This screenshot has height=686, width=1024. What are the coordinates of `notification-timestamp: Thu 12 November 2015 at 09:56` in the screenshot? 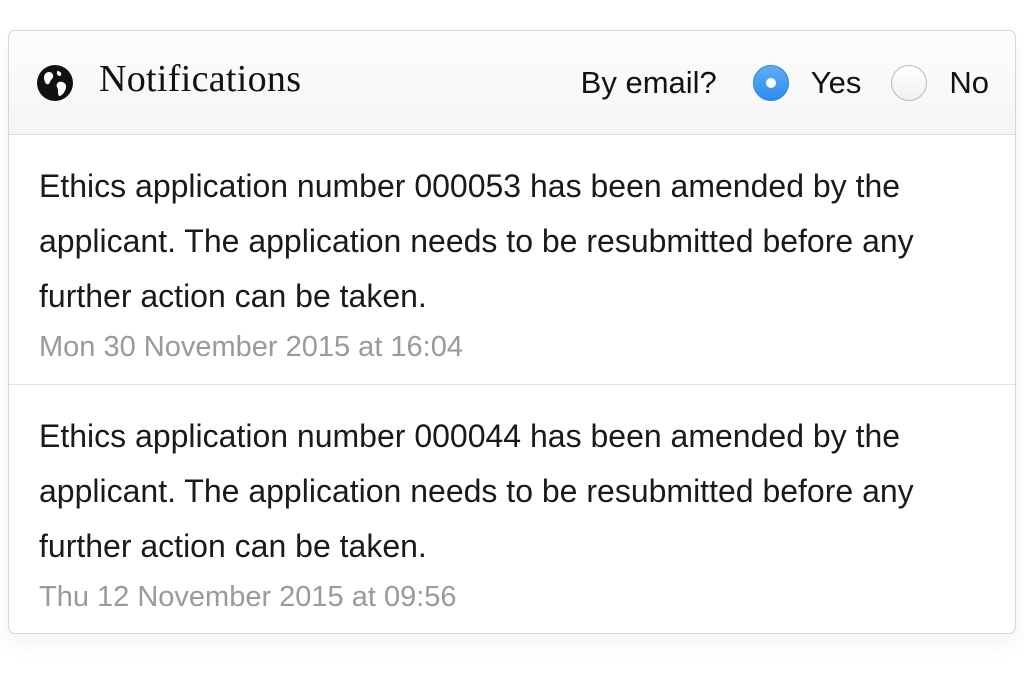 It's located at (248, 597).